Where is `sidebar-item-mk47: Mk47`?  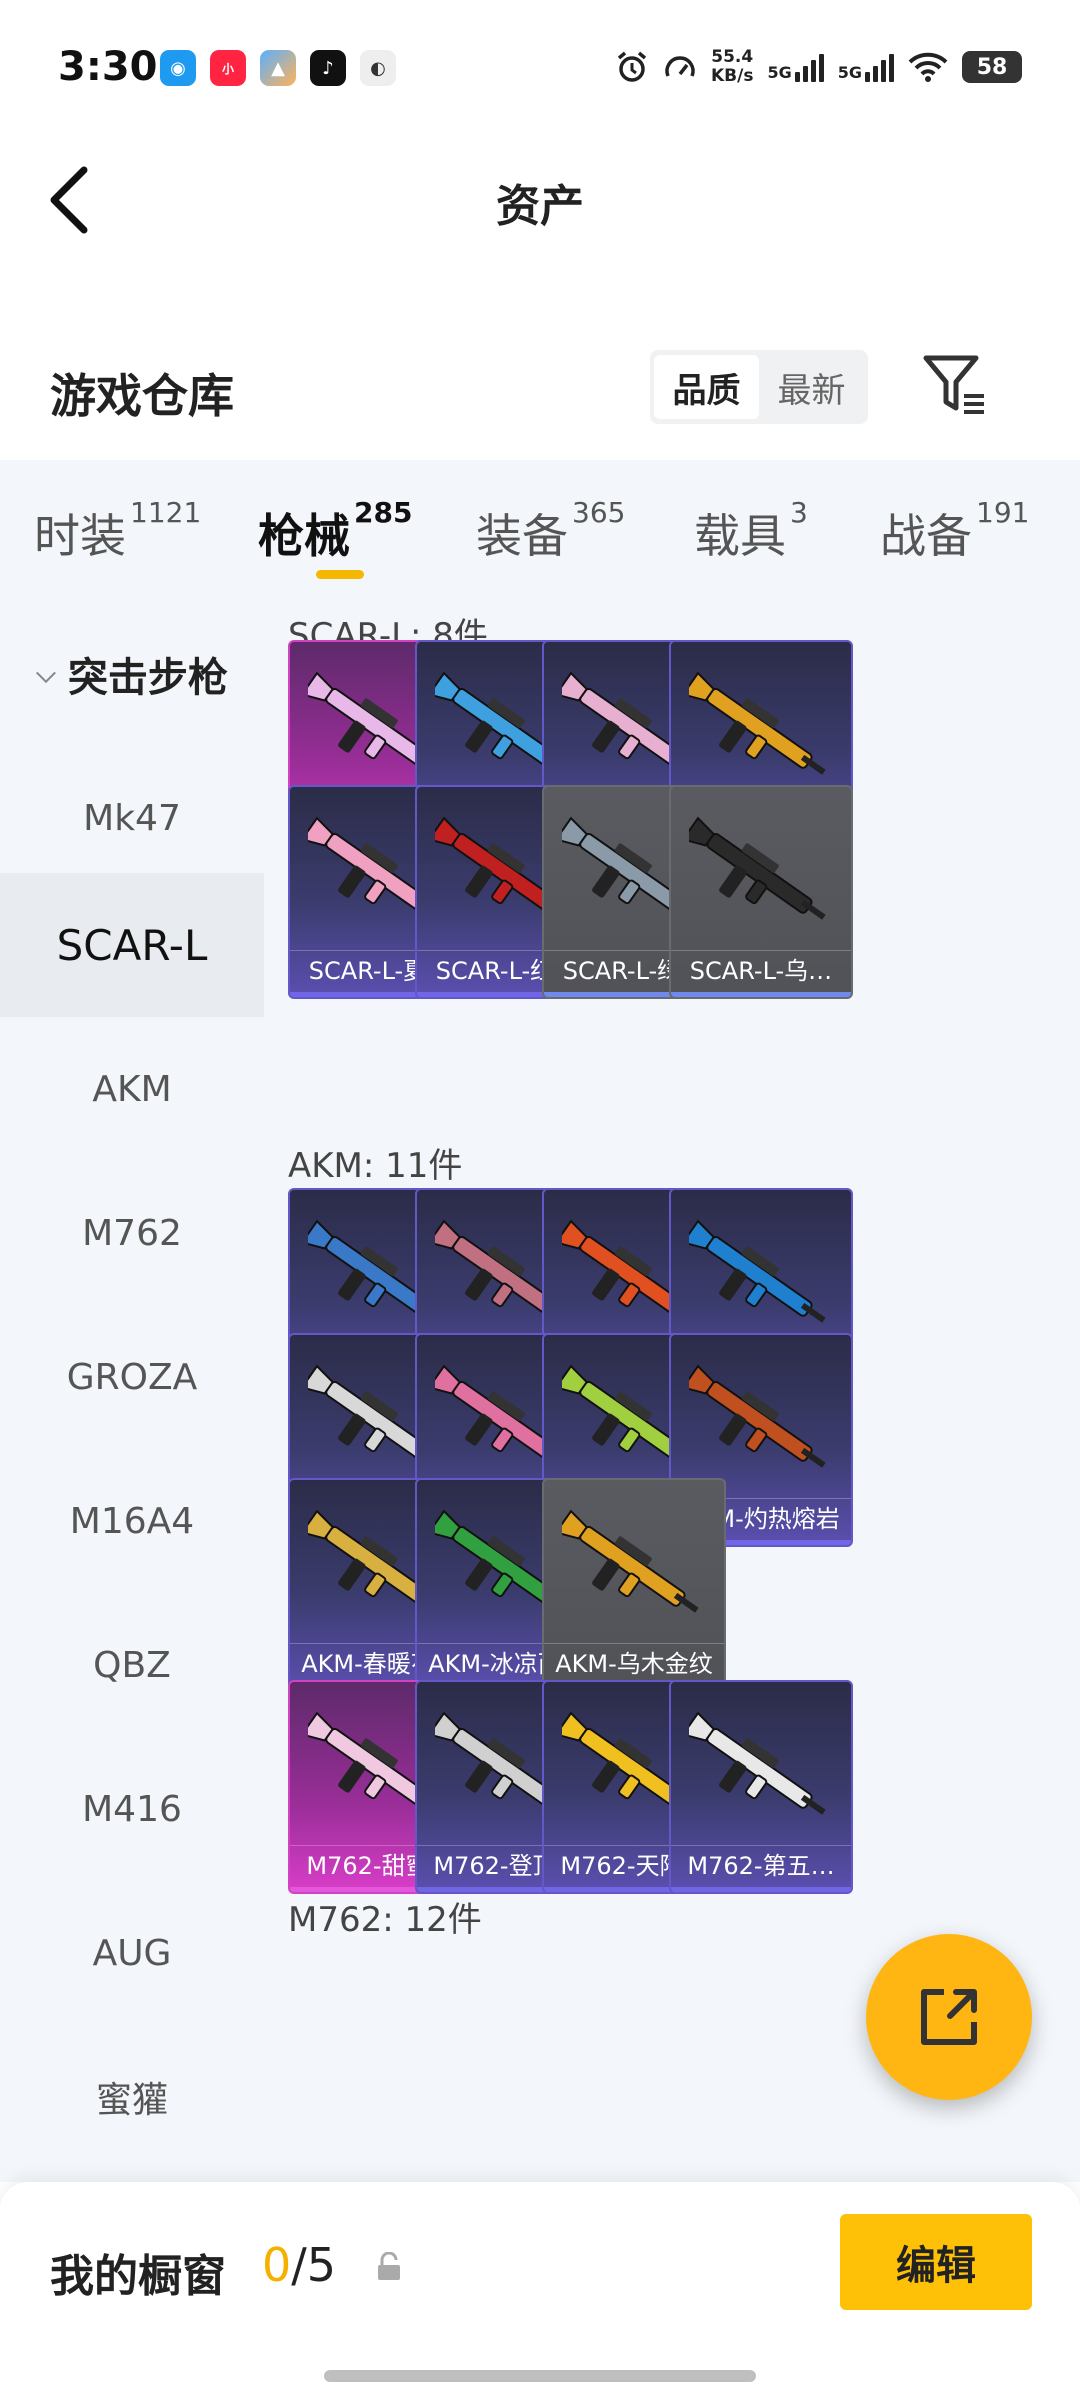 sidebar-item-mk47: Mk47 is located at coordinates (132, 818).